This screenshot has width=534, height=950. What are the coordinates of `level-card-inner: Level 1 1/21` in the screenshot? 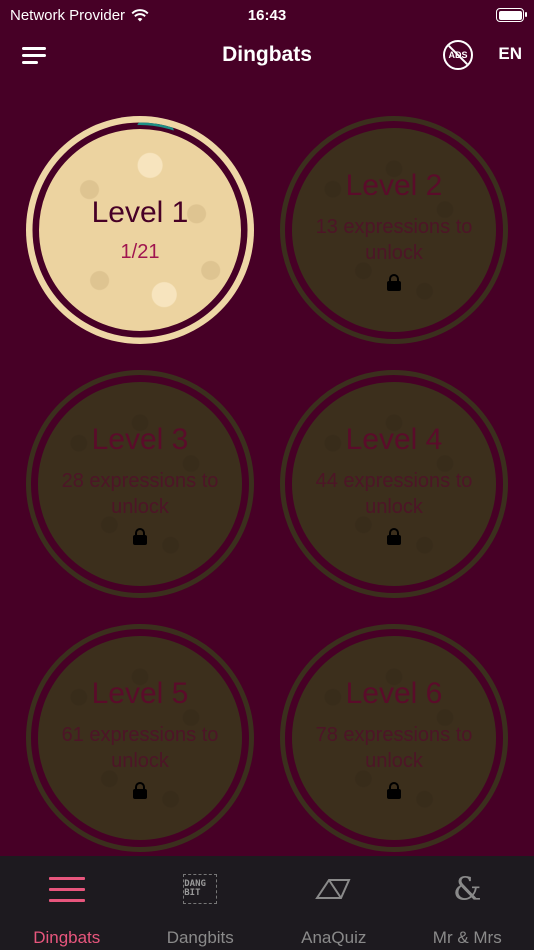 It's located at (140, 230).